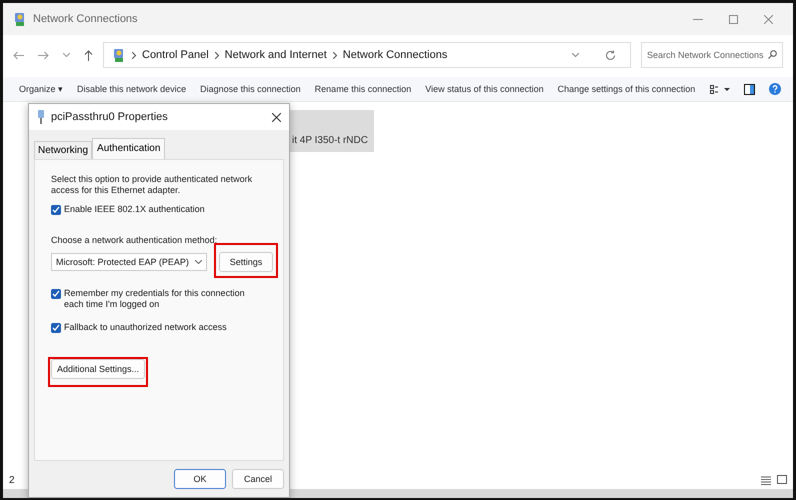 This screenshot has height=500, width=796. What do you see at coordinates (152, 185) in the screenshot?
I see `description-text: Select this option to provide authenticated network access for this Ethernet adapter.` at bounding box center [152, 185].